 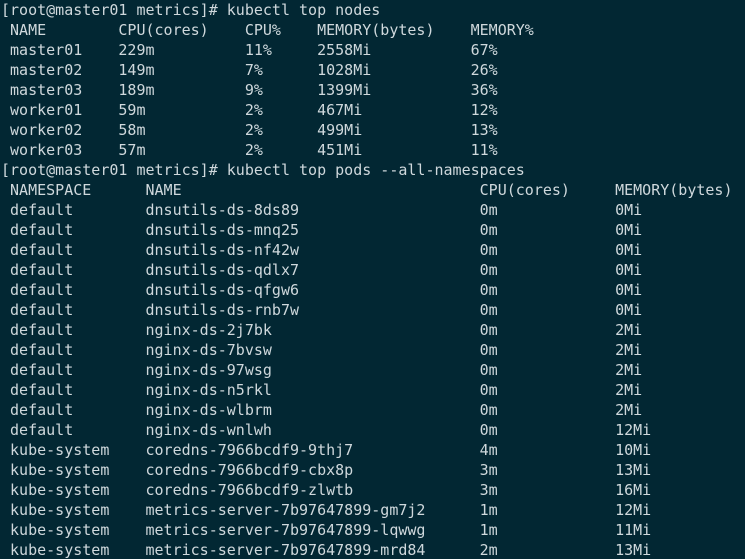 I want to click on table-row: default nginx-ds-2j7bk 0m 2Mi, so click(x=322, y=330).